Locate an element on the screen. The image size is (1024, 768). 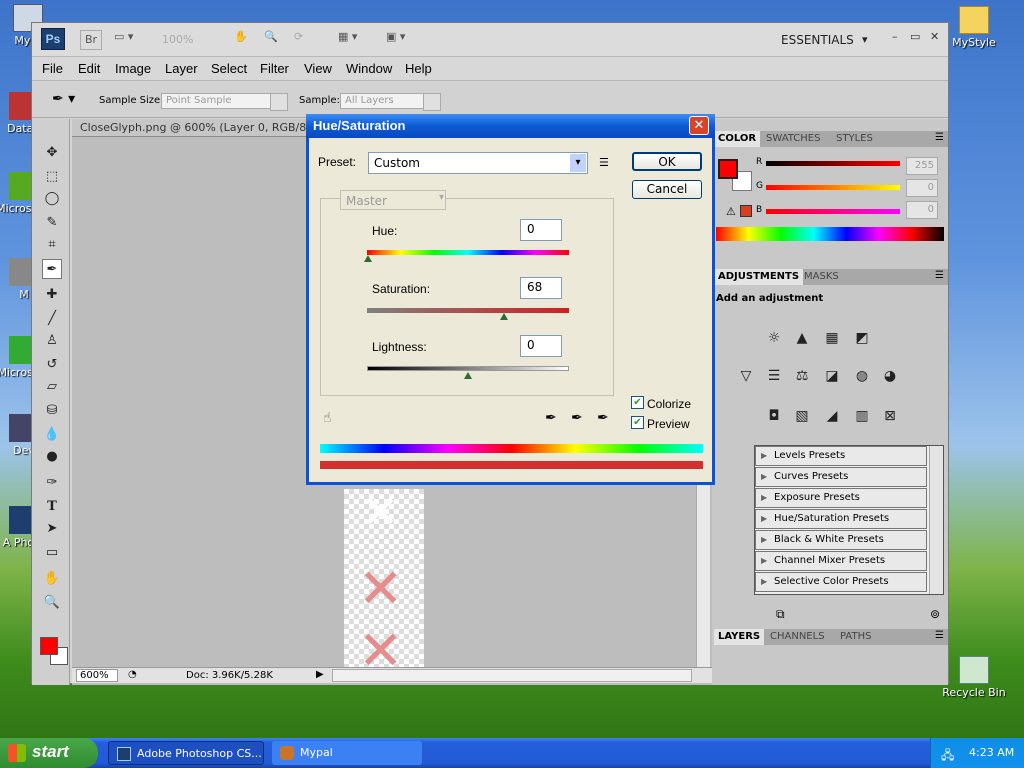
hue-slider-thumb is located at coordinates (368, 258).